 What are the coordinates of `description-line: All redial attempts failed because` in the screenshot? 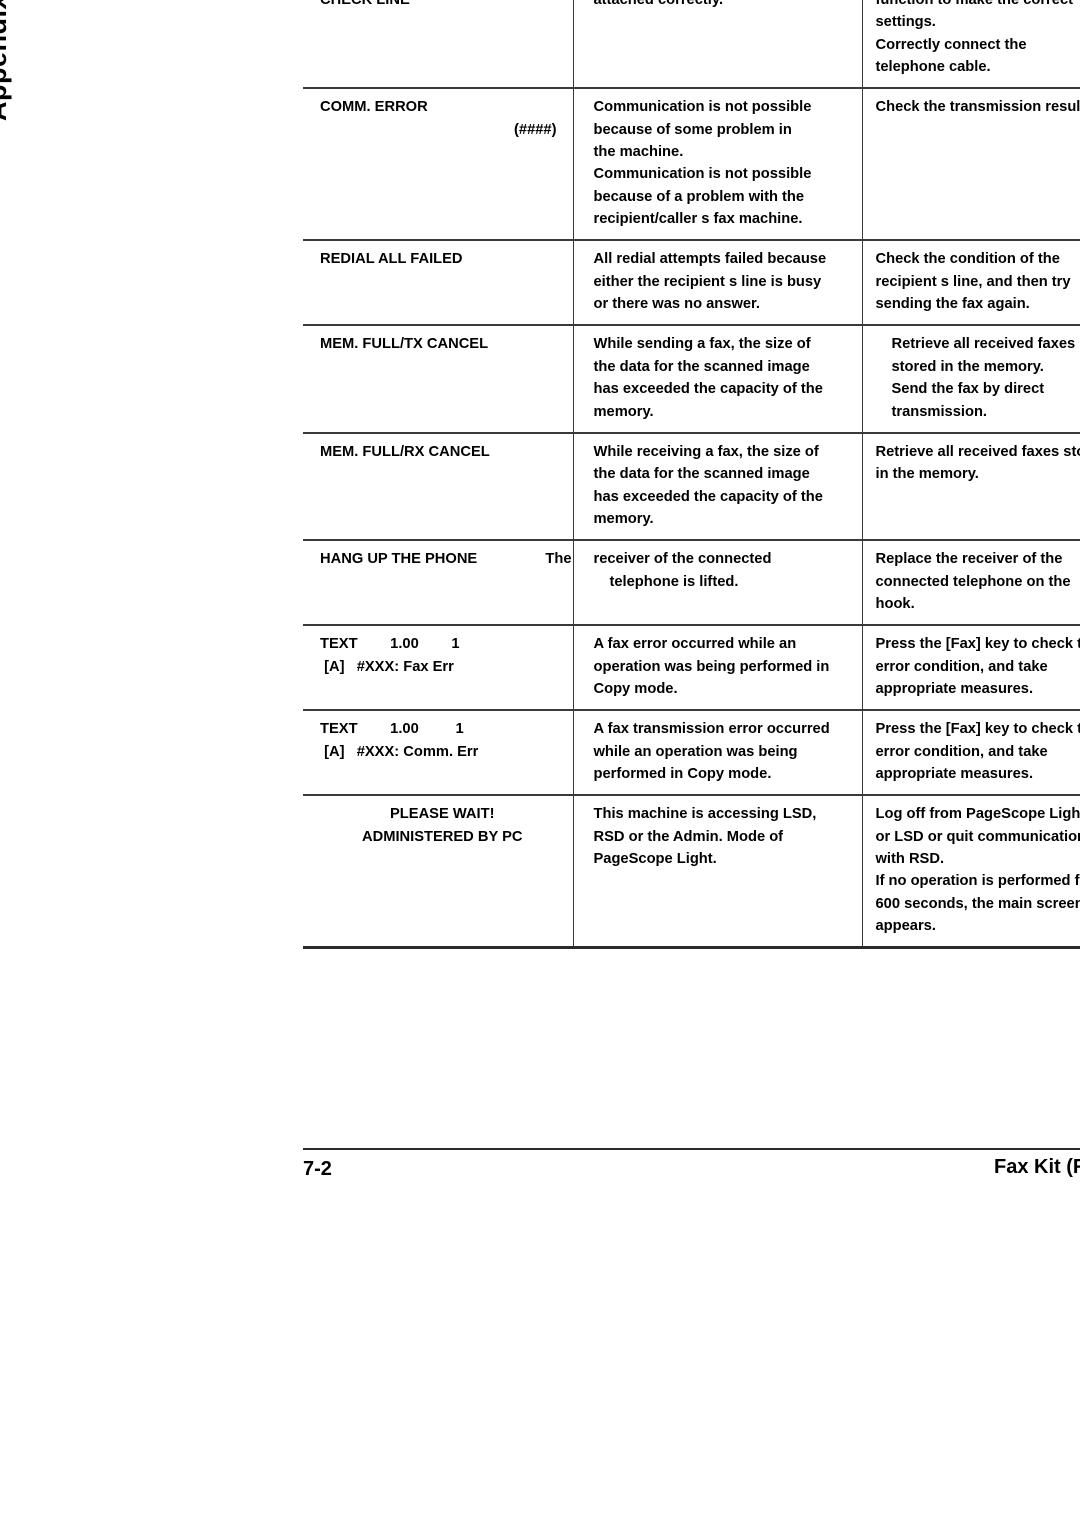 It's located at (710, 259).